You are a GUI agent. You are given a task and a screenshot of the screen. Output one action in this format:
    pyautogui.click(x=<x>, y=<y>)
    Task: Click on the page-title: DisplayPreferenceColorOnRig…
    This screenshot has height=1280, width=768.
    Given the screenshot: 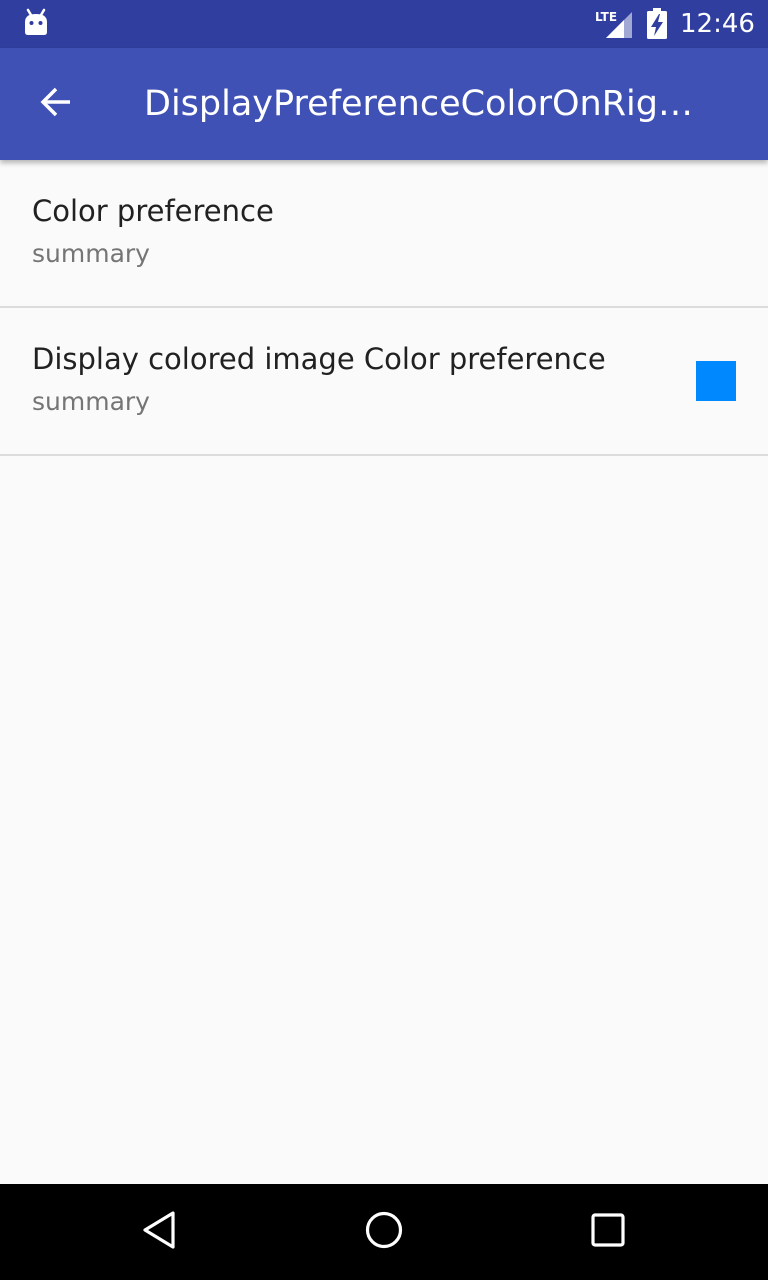 What is the action you would take?
    pyautogui.click(x=418, y=104)
    